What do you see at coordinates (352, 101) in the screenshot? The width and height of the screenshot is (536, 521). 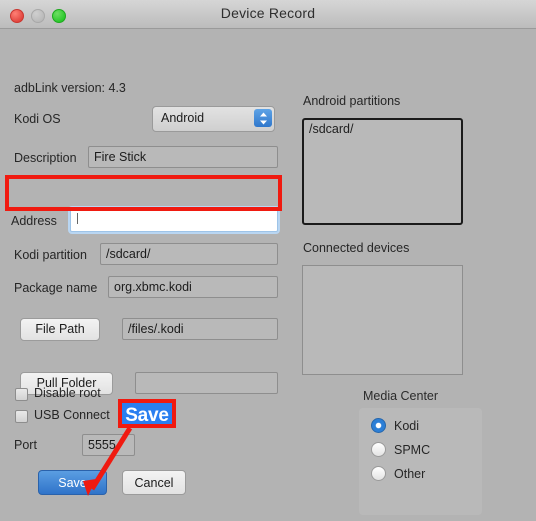 I see `android-partitions-label: Android partitions` at bounding box center [352, 101].